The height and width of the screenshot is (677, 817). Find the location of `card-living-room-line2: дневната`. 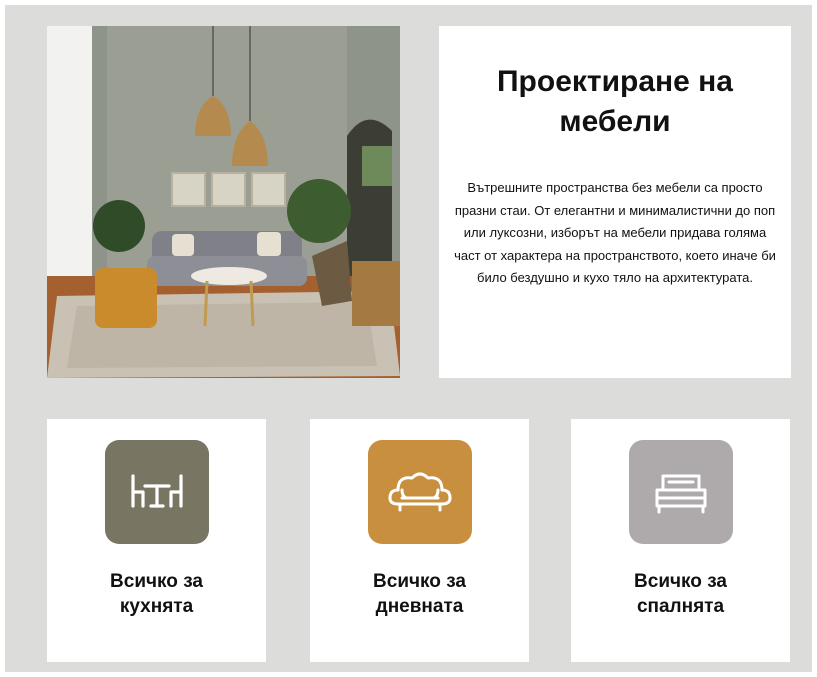

card-living-room-line2: дневната is located at coordinates (419, 606).